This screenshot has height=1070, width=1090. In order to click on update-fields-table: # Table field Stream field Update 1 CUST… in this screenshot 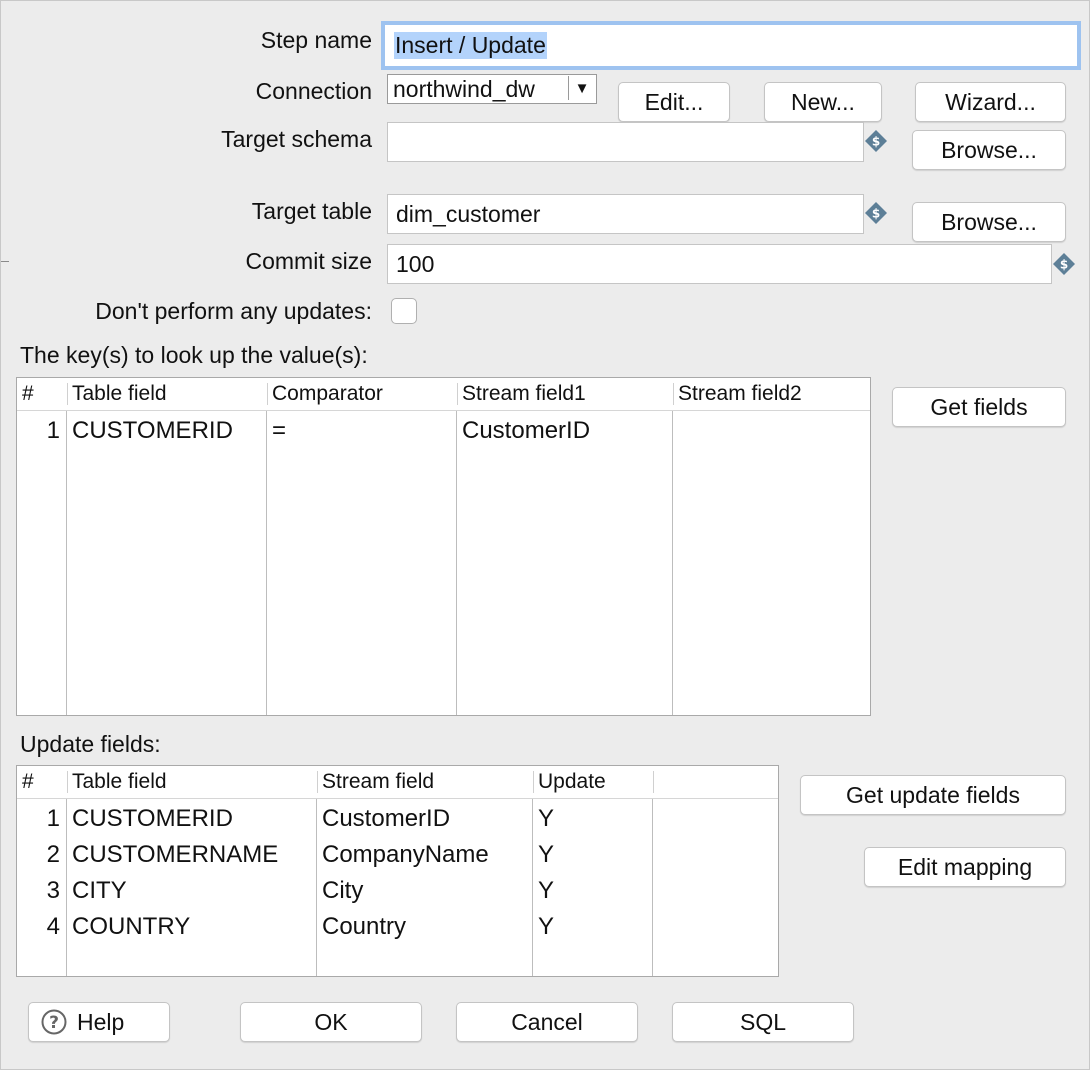, I will do `click(397, 871)`.